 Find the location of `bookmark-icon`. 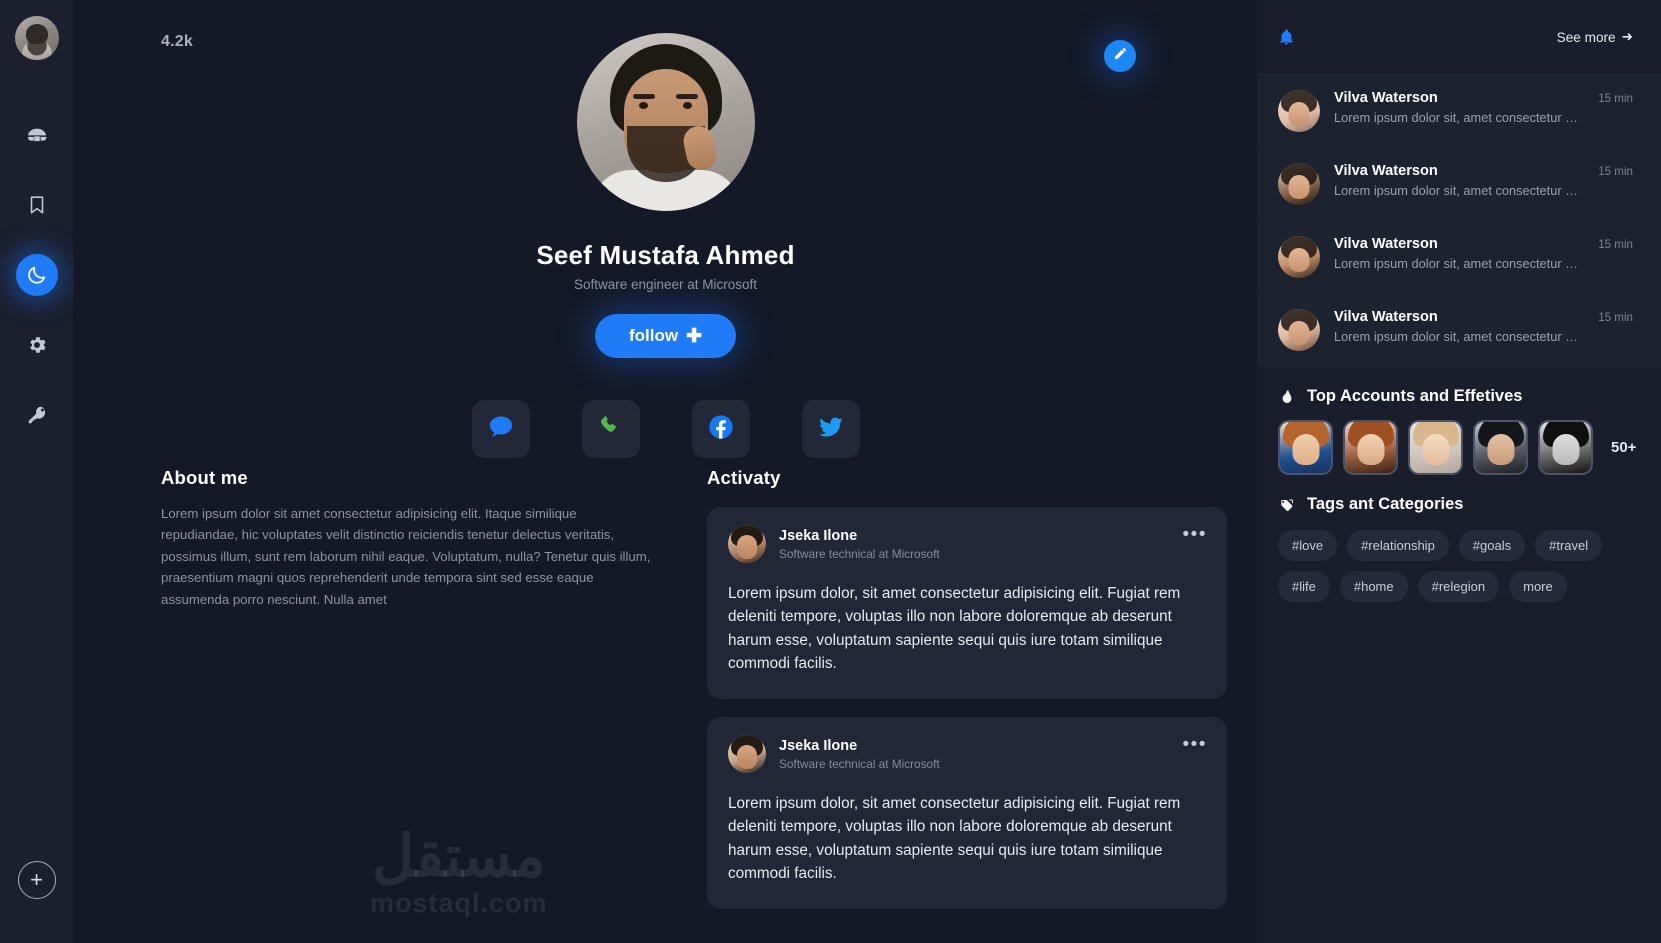

bookmark-icon is located at coordinates (37, 205).